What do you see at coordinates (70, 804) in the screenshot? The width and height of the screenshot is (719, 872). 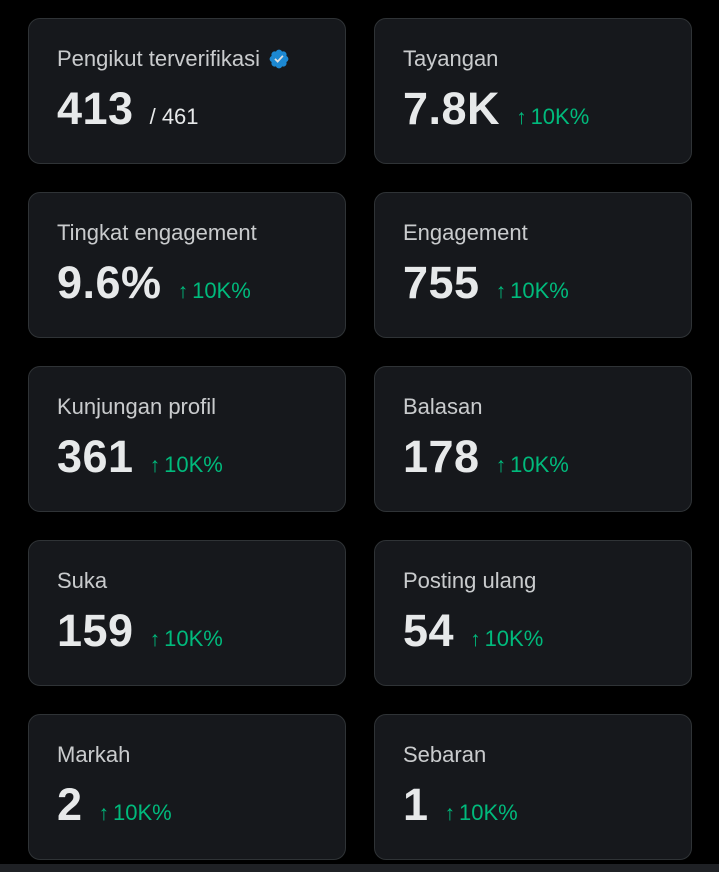 I see `stat-value: 2` at bounding box center [70, 804].